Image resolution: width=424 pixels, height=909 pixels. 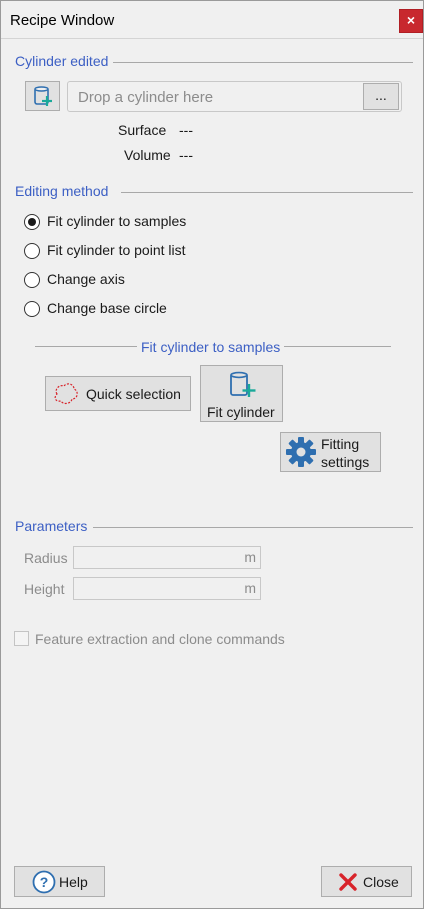 I want to click on close-button: Close, so click(x=366, y=881).